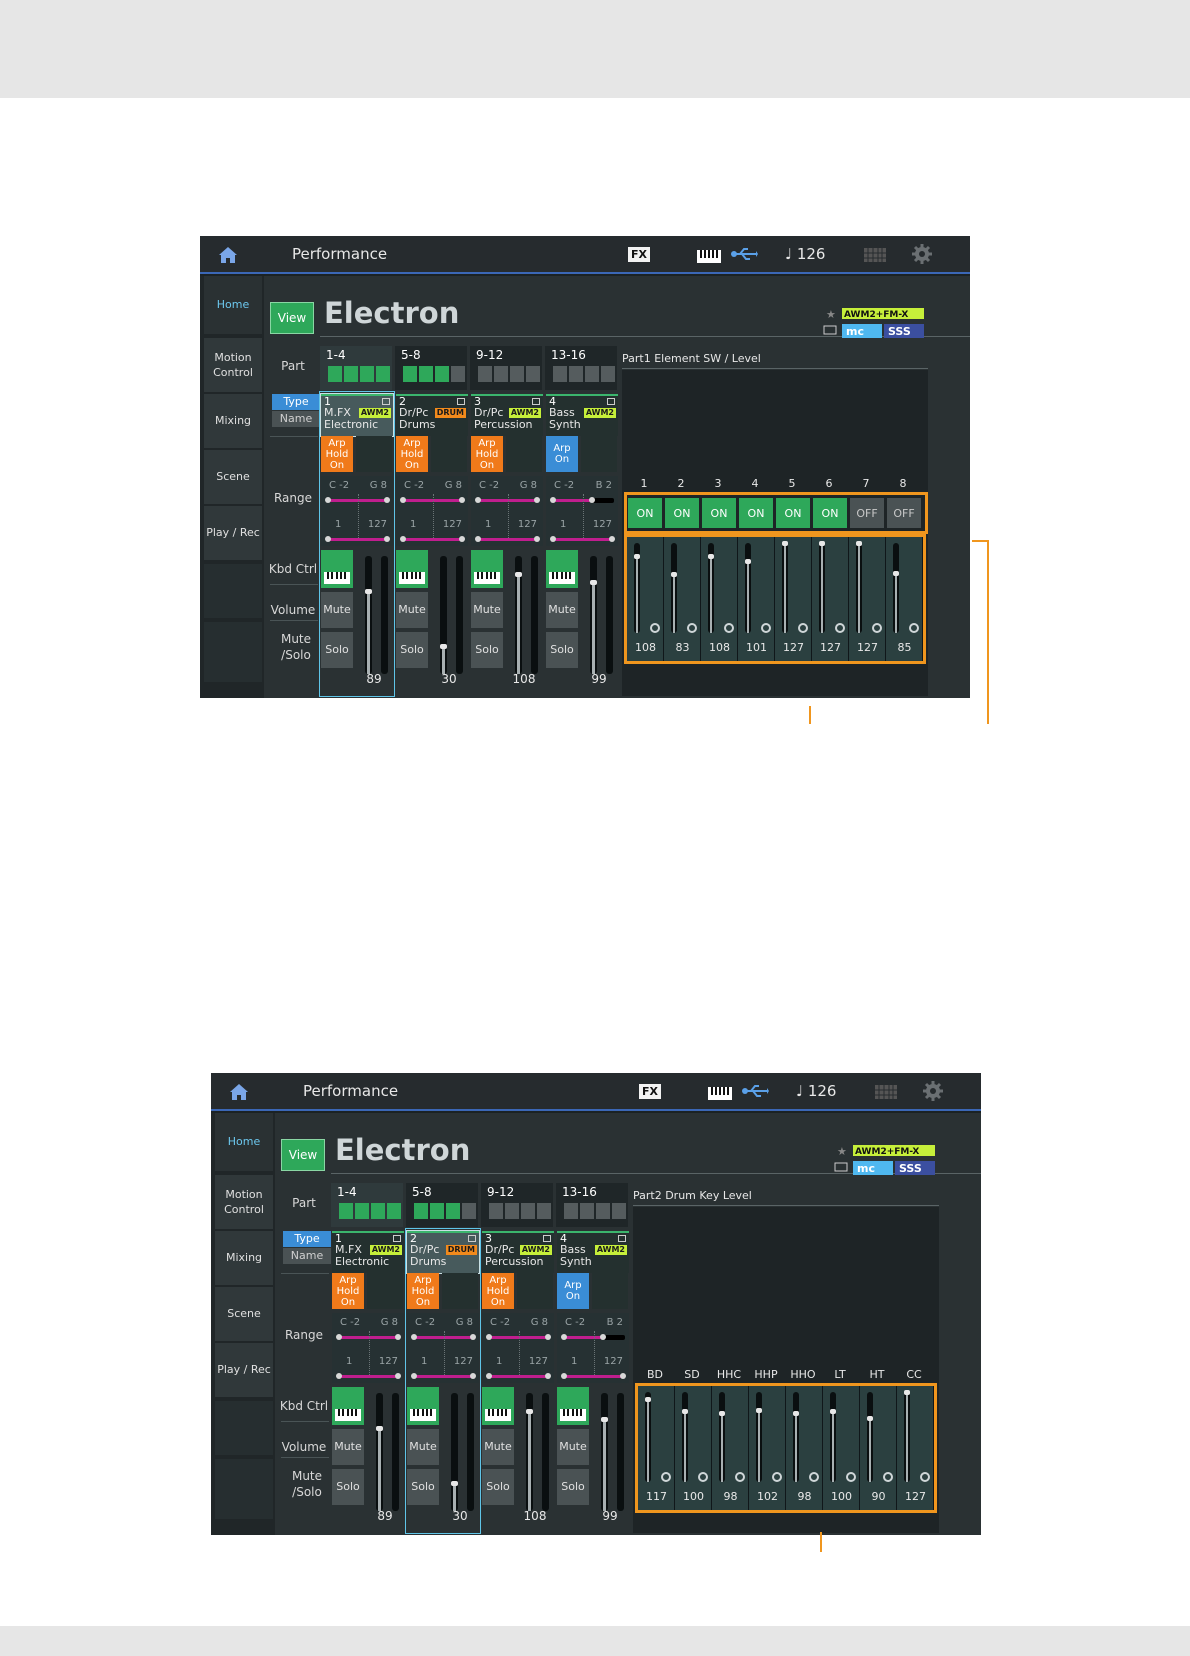 This screenshot has width=1190, height=1656. I want to click on level-fader-7: 90, so click(878, 1448).